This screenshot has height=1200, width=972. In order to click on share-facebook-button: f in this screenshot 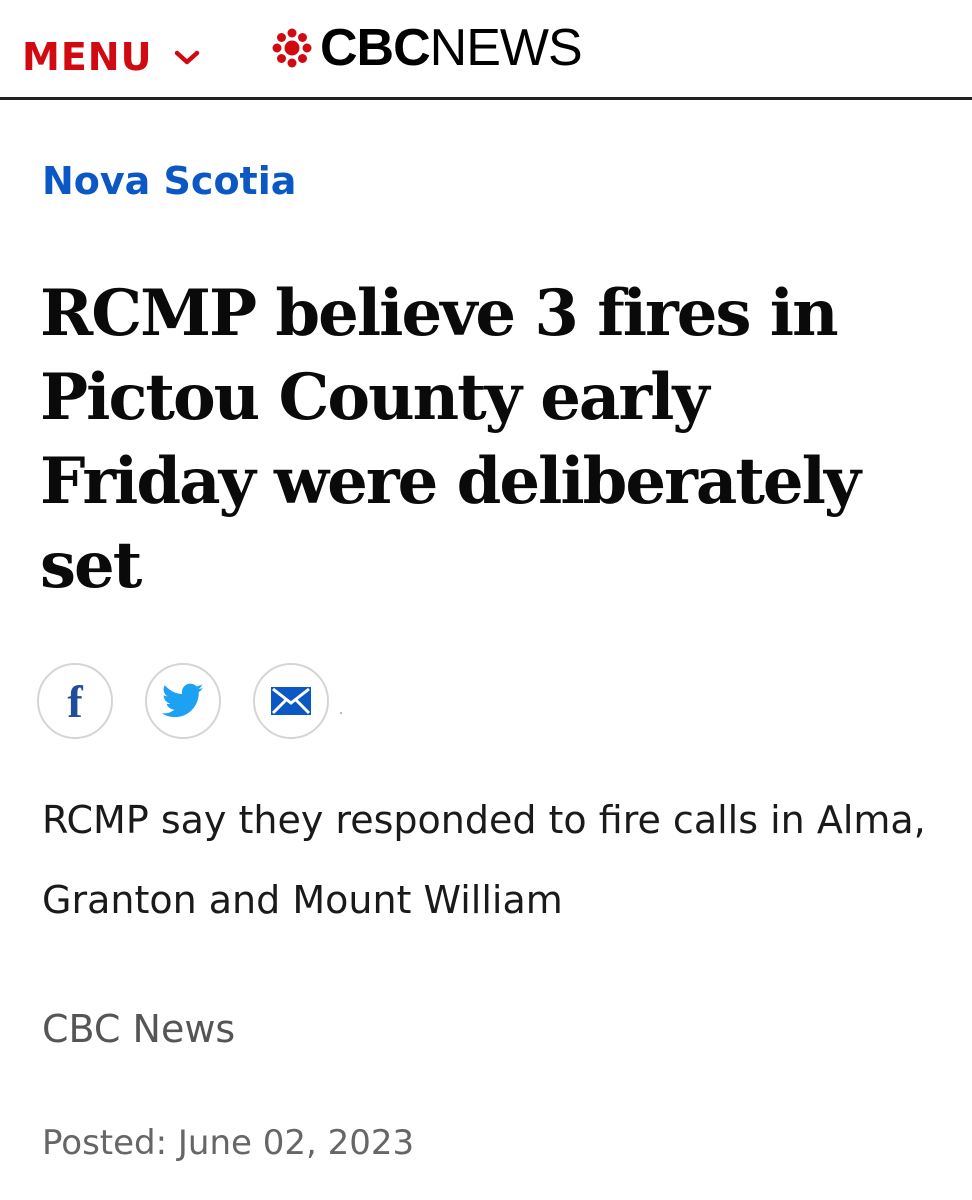, I will do `click(75, 701)`.